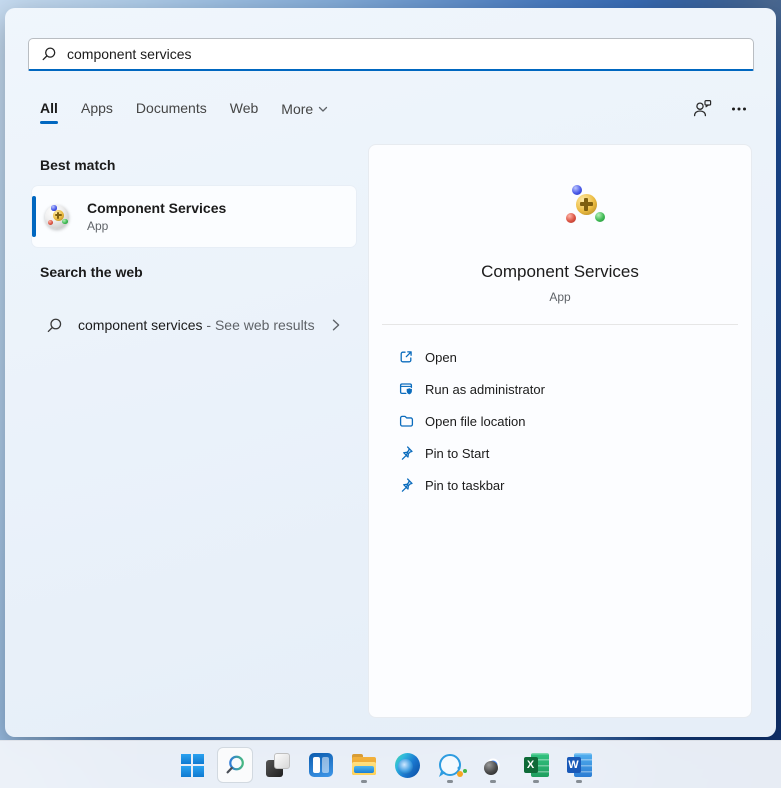  I want to click on widgets-button, so click(321, 765).